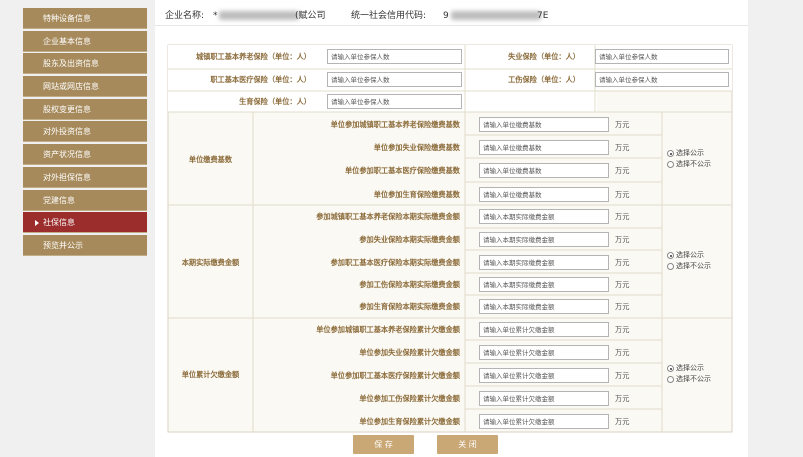 The image size is (803, 457). Describe the element at coordinates (394, 56) in the screenshot. I see `insured-input-pension` at that location.